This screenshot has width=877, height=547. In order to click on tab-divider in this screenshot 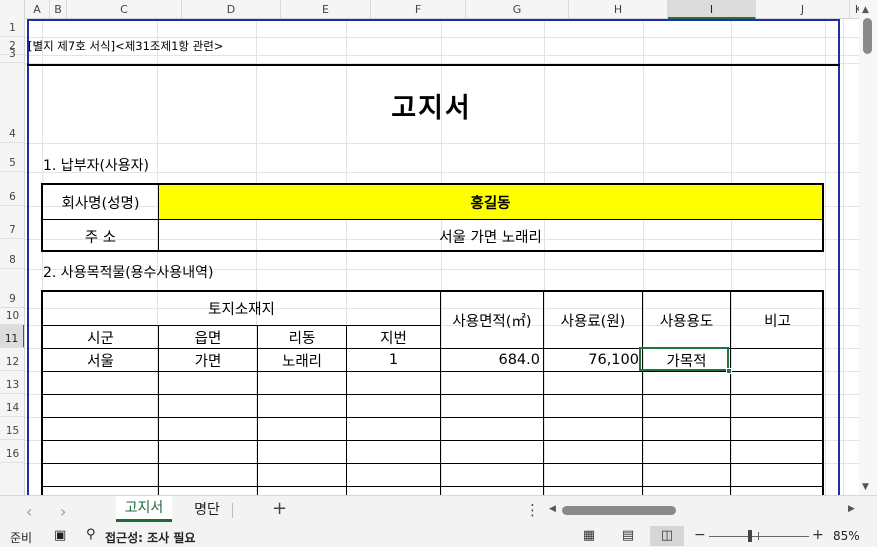, I will do `click(232, 510)`.